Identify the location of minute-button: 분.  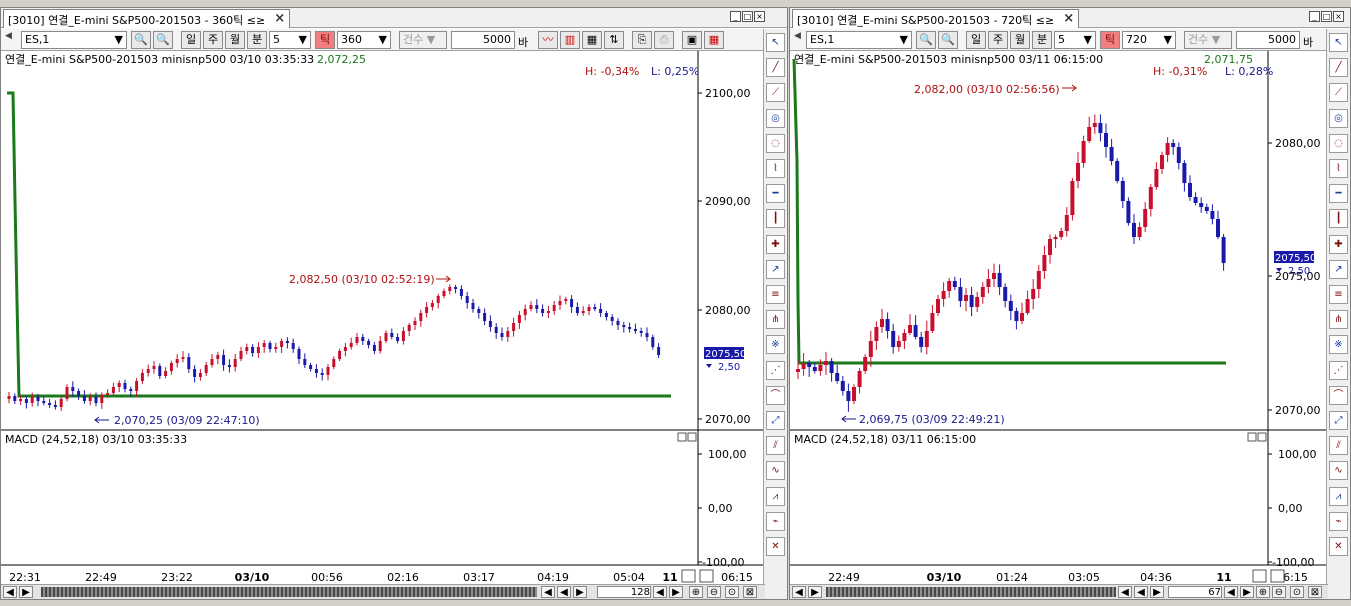
(1042, 40).